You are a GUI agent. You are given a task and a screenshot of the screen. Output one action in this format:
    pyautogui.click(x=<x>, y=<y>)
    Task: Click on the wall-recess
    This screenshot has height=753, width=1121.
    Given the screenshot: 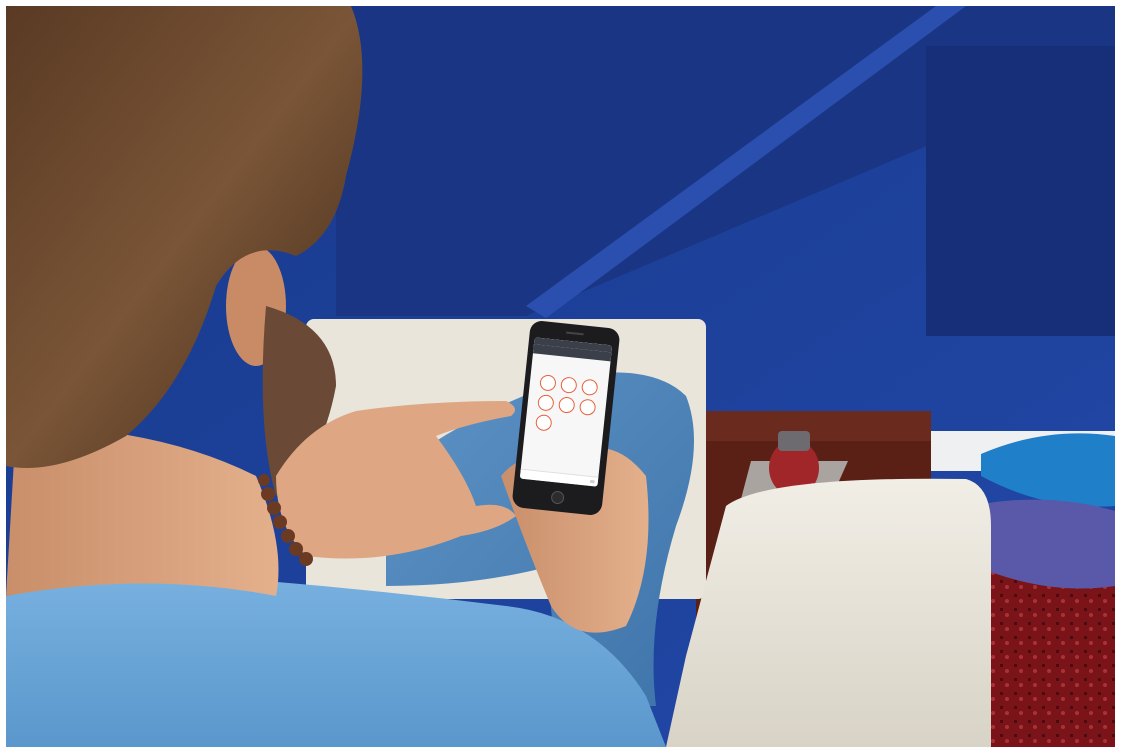 What is the action you would take?
    pyautogui.click(x=1020, y=191)
    